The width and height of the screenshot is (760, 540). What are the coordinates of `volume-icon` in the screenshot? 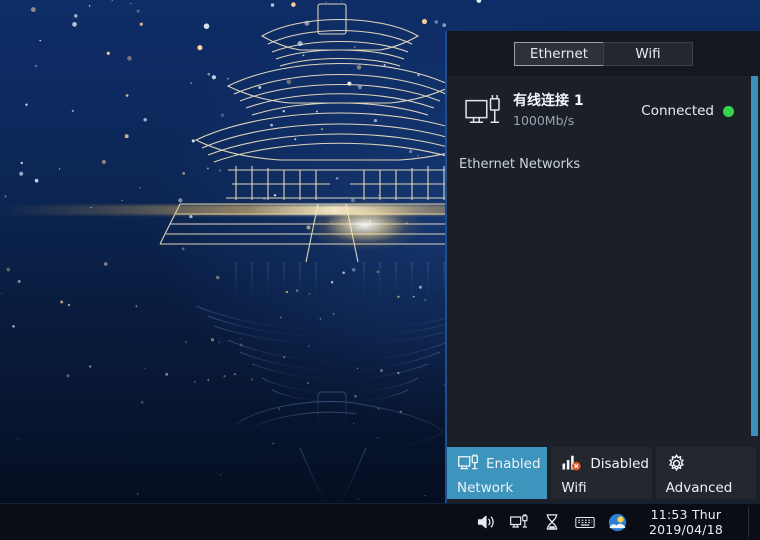 It's located at (486, 522).